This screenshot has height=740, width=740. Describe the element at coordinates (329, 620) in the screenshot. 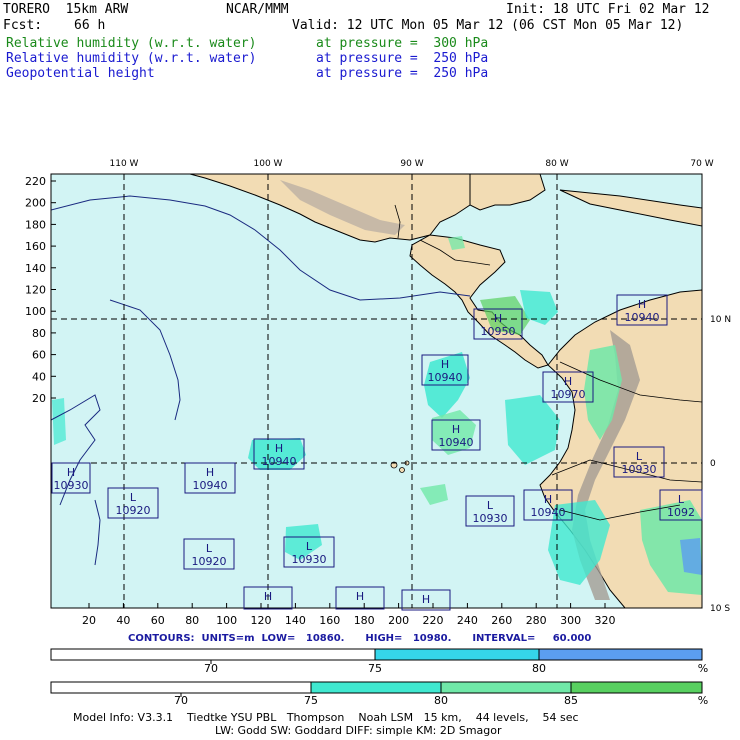

I see `x-tick-label: 160` at that location.